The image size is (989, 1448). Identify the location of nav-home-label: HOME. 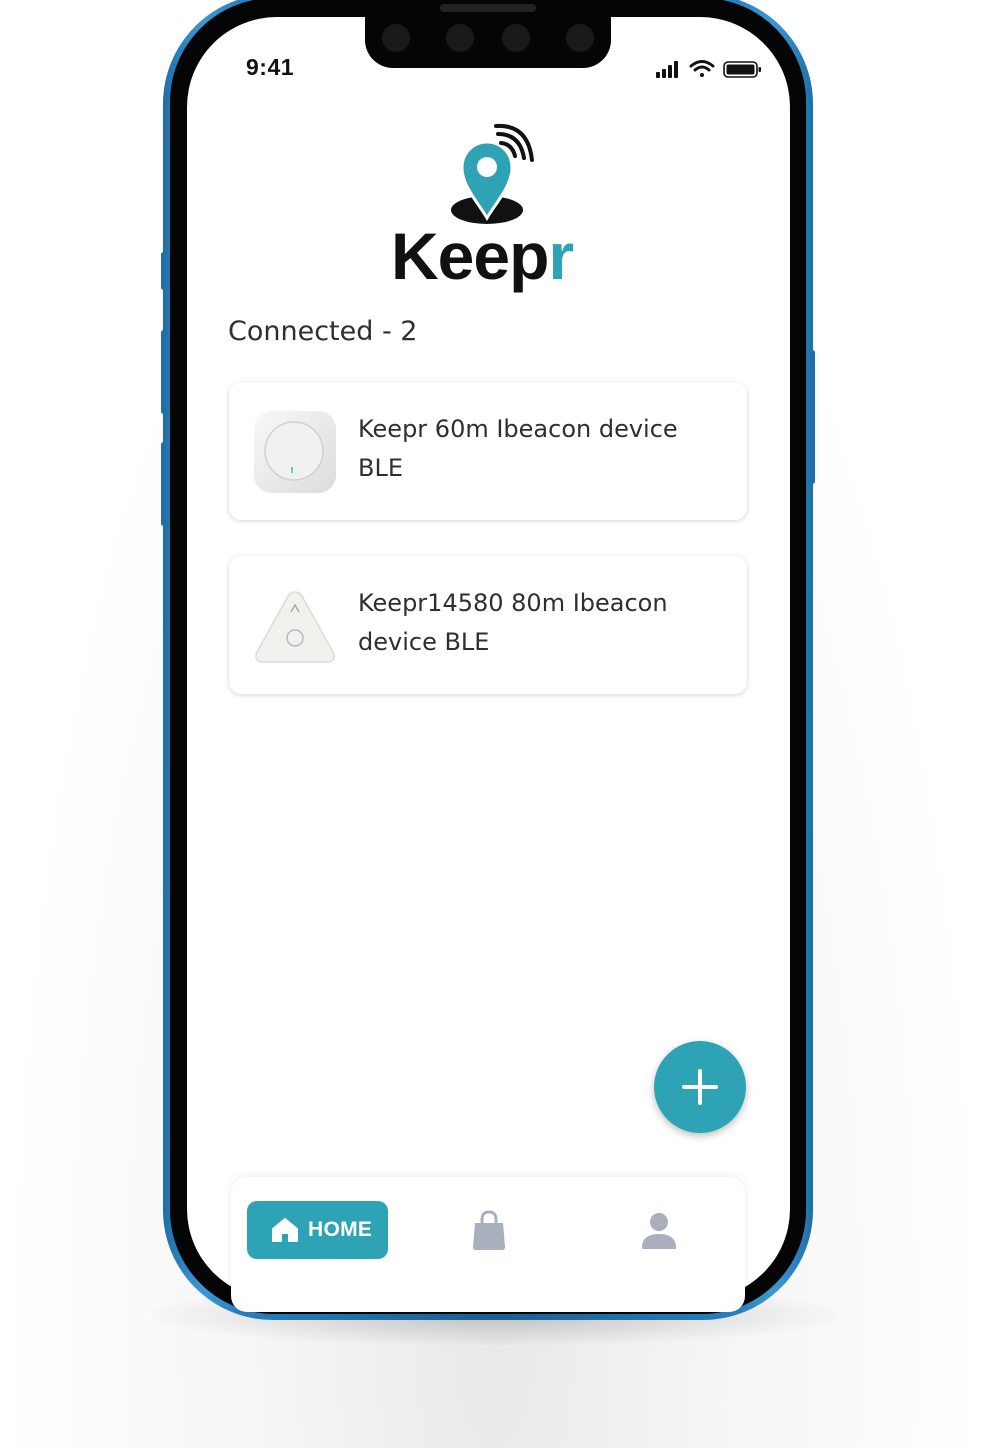
(340, 1229).